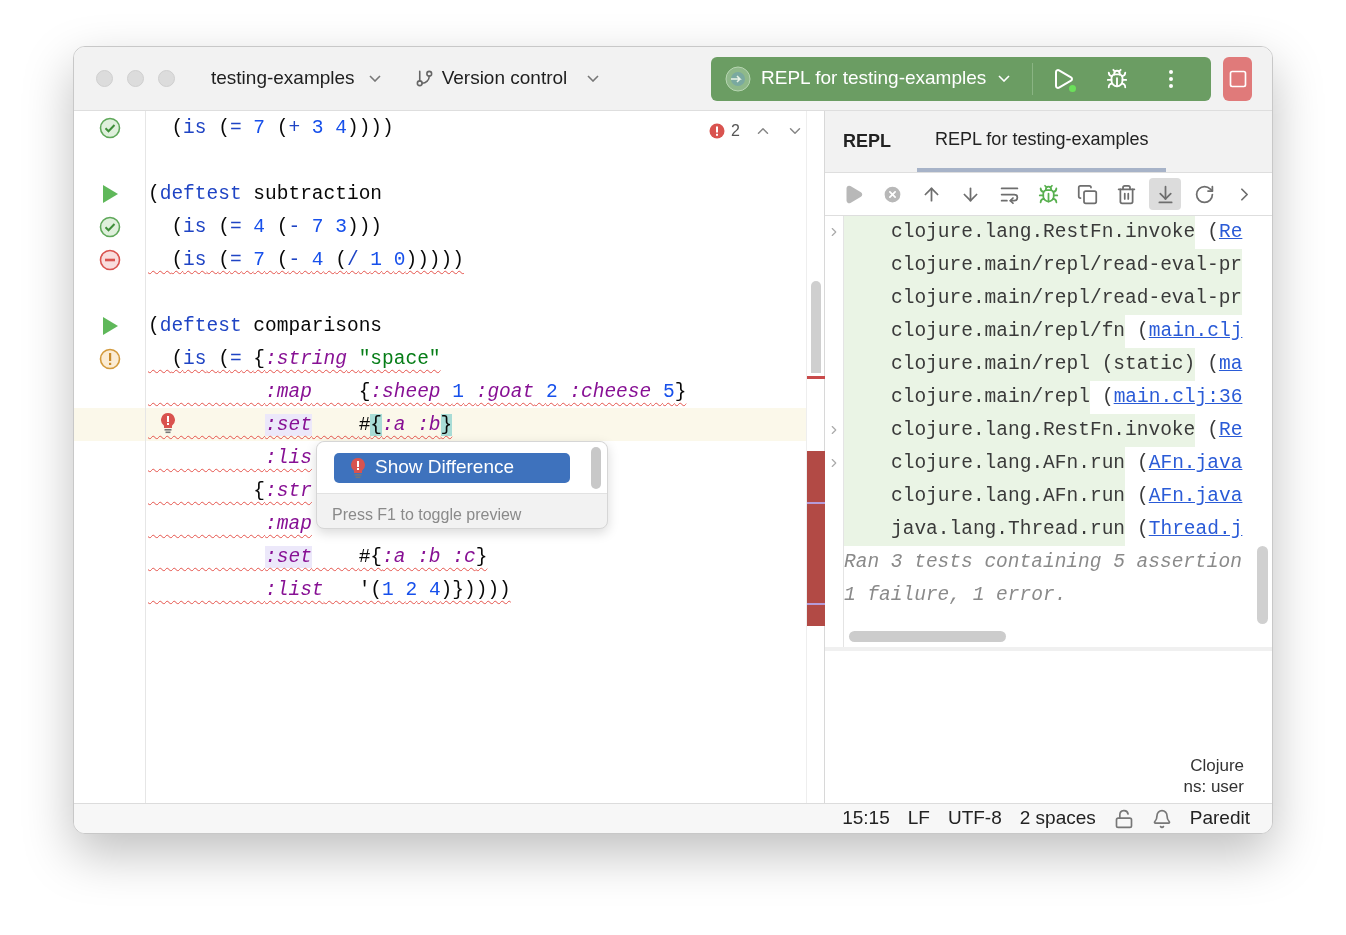 This screenshot has height=935, width=1346. What do you see at coordinates (866, 818) in the screenshot?
I see `caret-position: 15:15` at bounding box center [866, 818].